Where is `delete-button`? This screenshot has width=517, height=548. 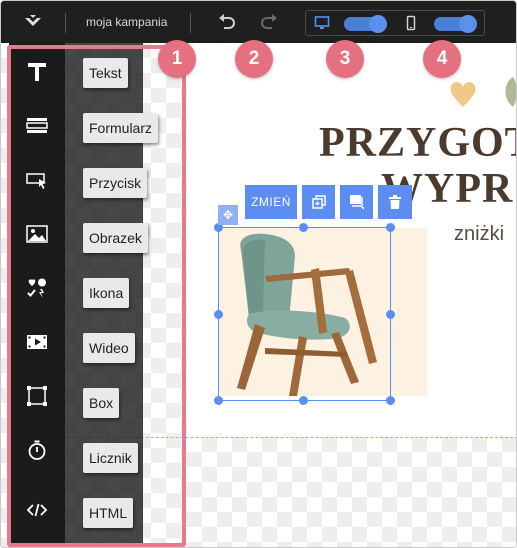
delete-button is located at coordinates (395, 202).